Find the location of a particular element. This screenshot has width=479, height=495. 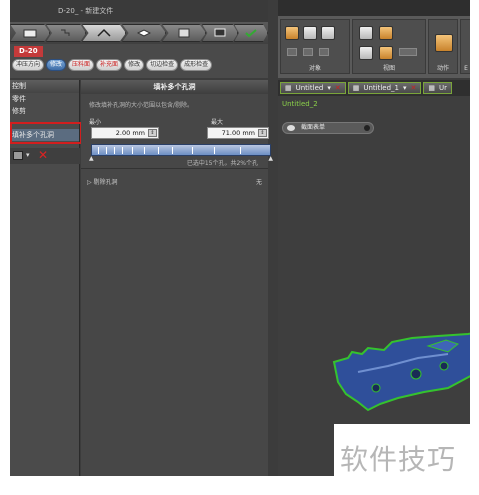

doc-tab-label: Untitled is located at coordinates (309, 88).